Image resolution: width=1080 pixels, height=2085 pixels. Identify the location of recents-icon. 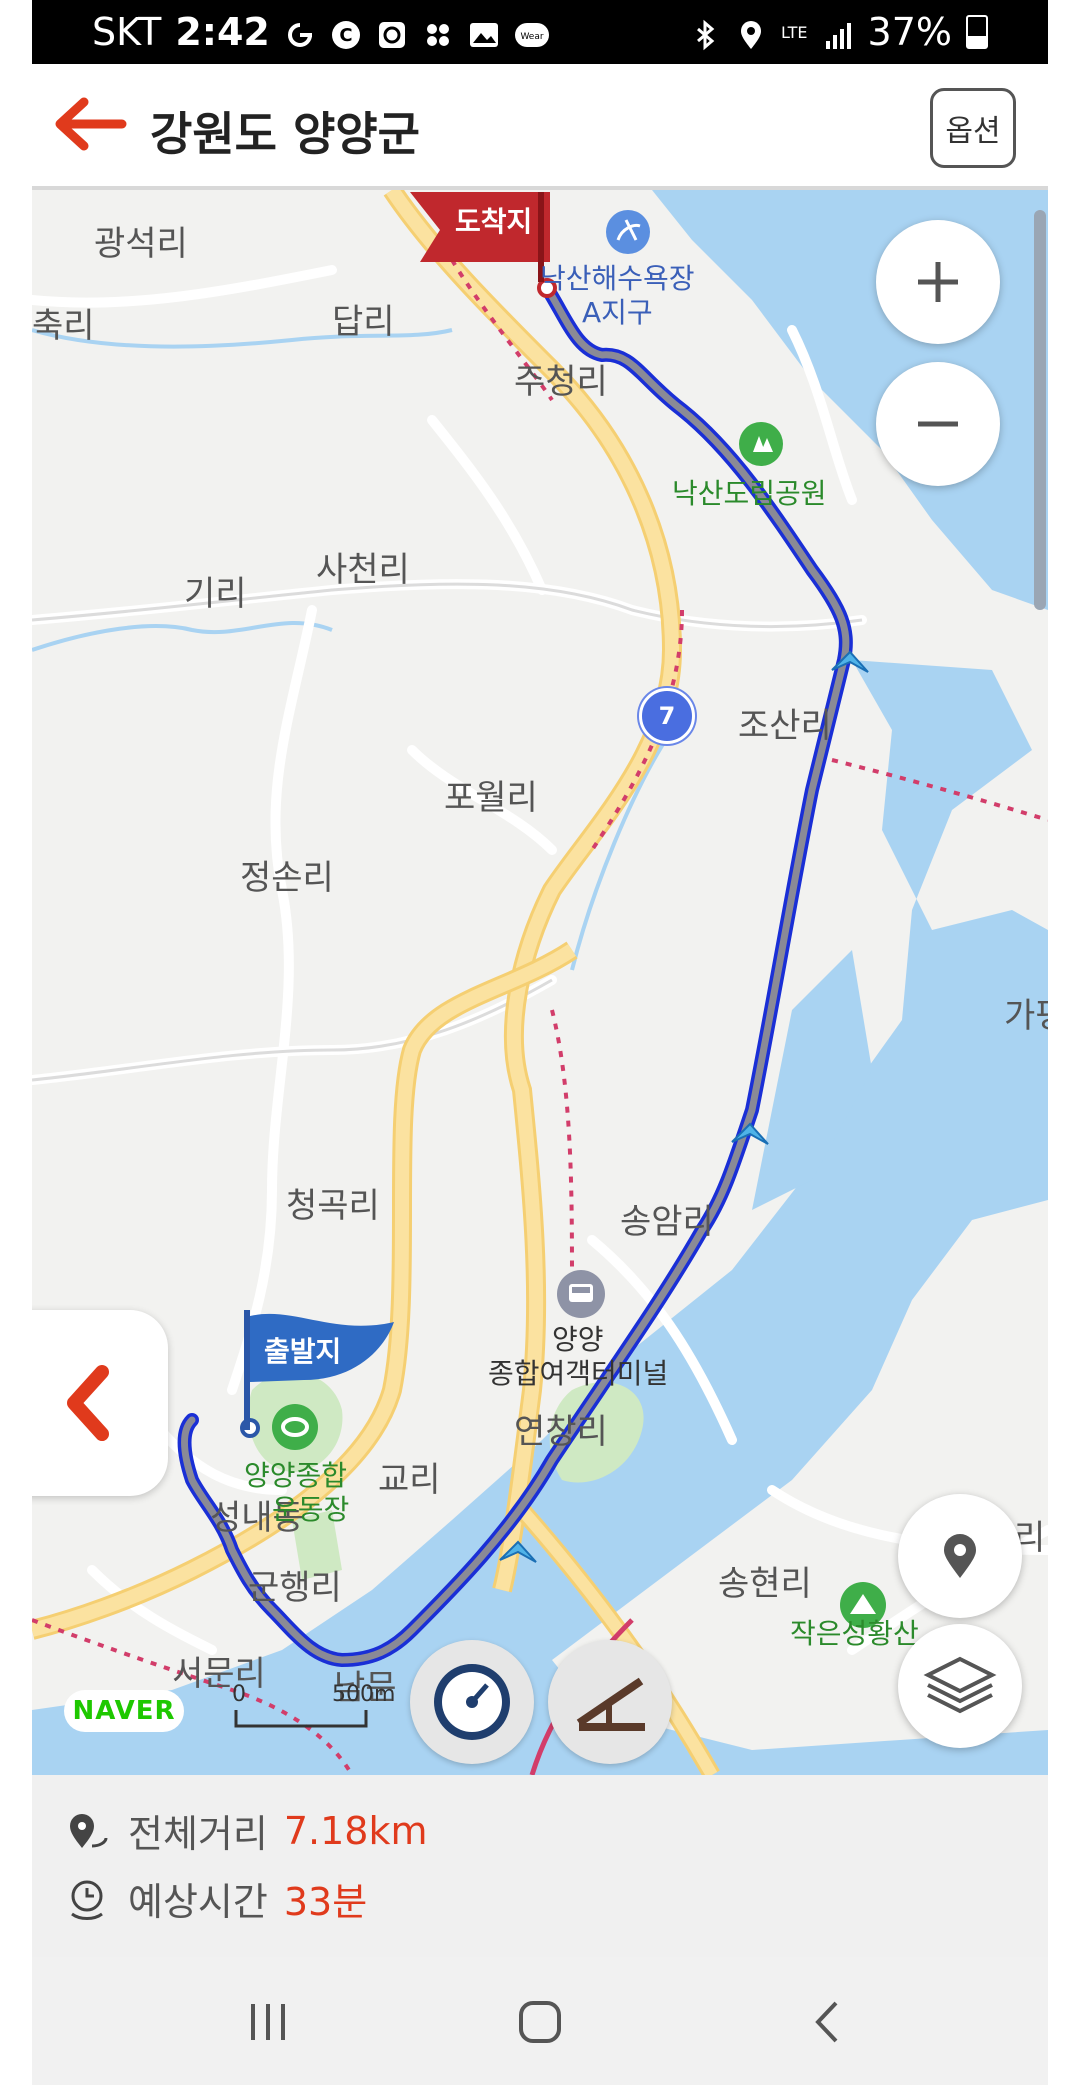
(268, 2022).